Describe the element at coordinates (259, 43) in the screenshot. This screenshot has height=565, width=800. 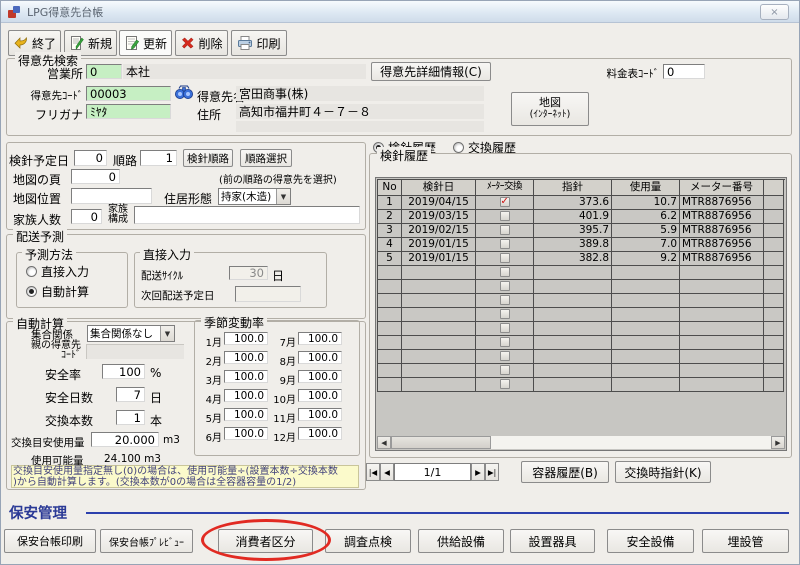
I see `print-button: 印刷` at that location.